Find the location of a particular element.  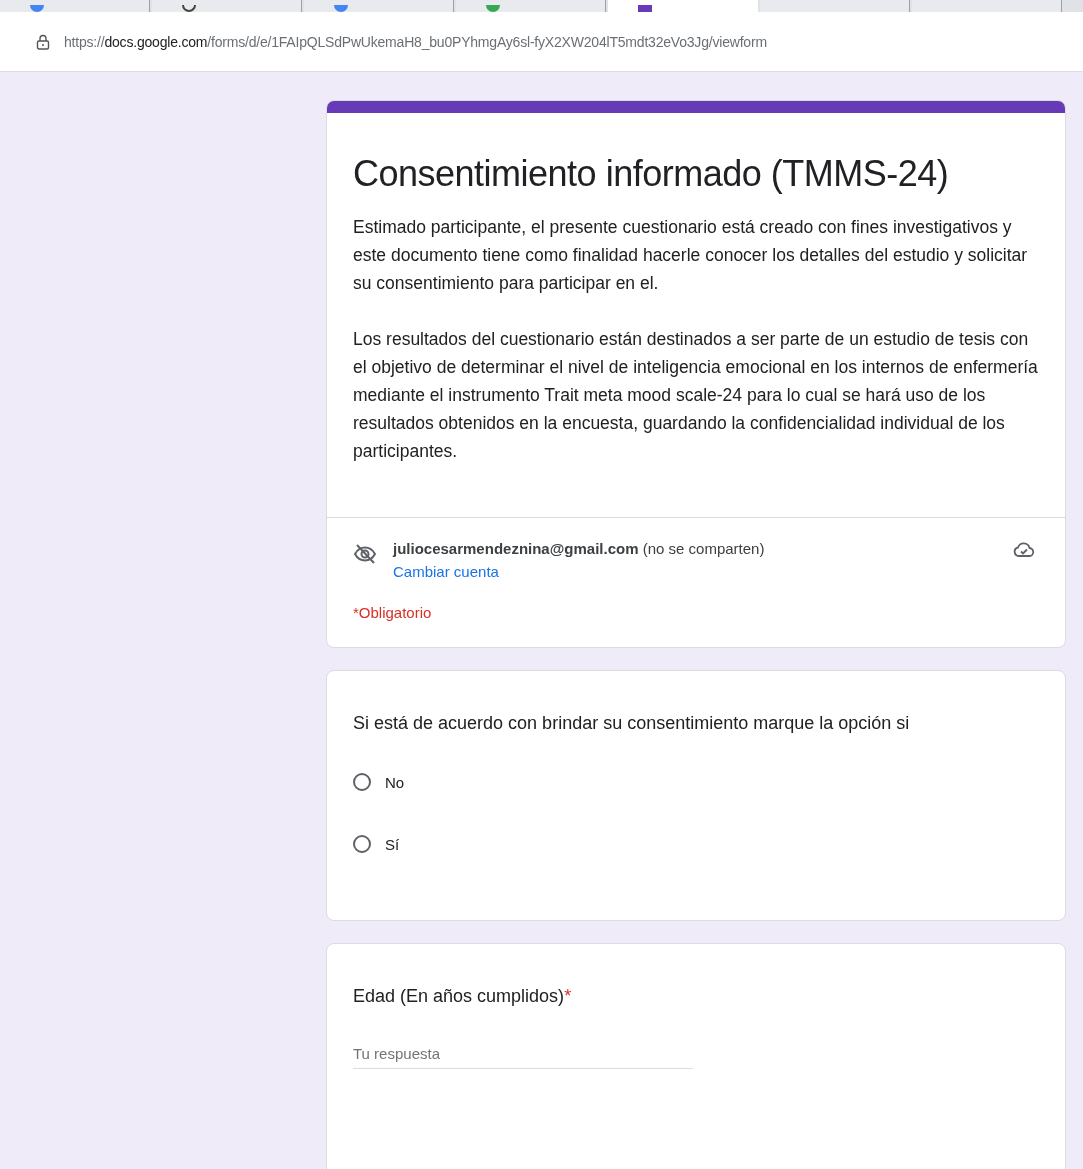

browser-tab is located at coordinates (683, 6).